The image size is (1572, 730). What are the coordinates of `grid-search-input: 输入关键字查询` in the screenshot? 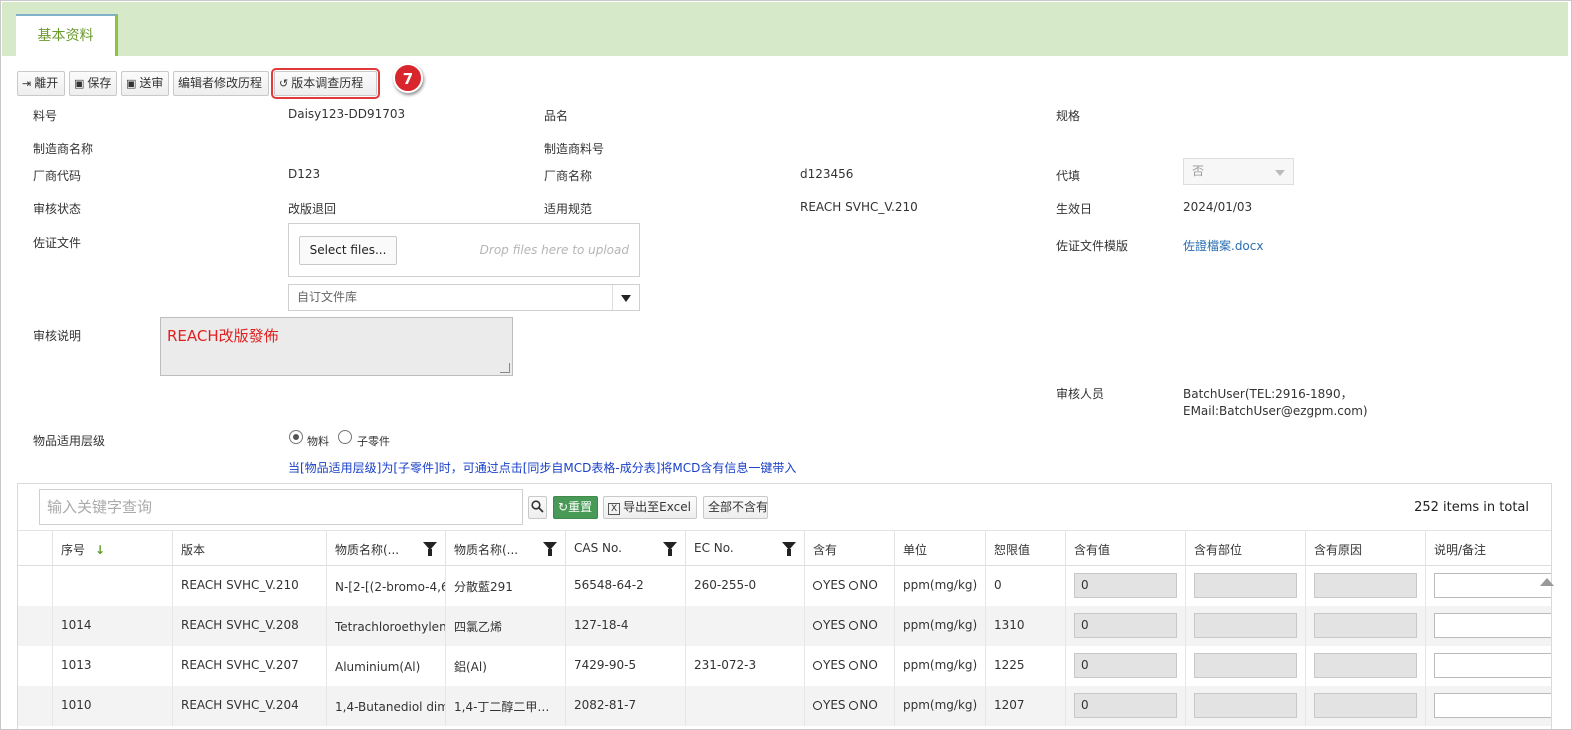 It's located at (281, 507).